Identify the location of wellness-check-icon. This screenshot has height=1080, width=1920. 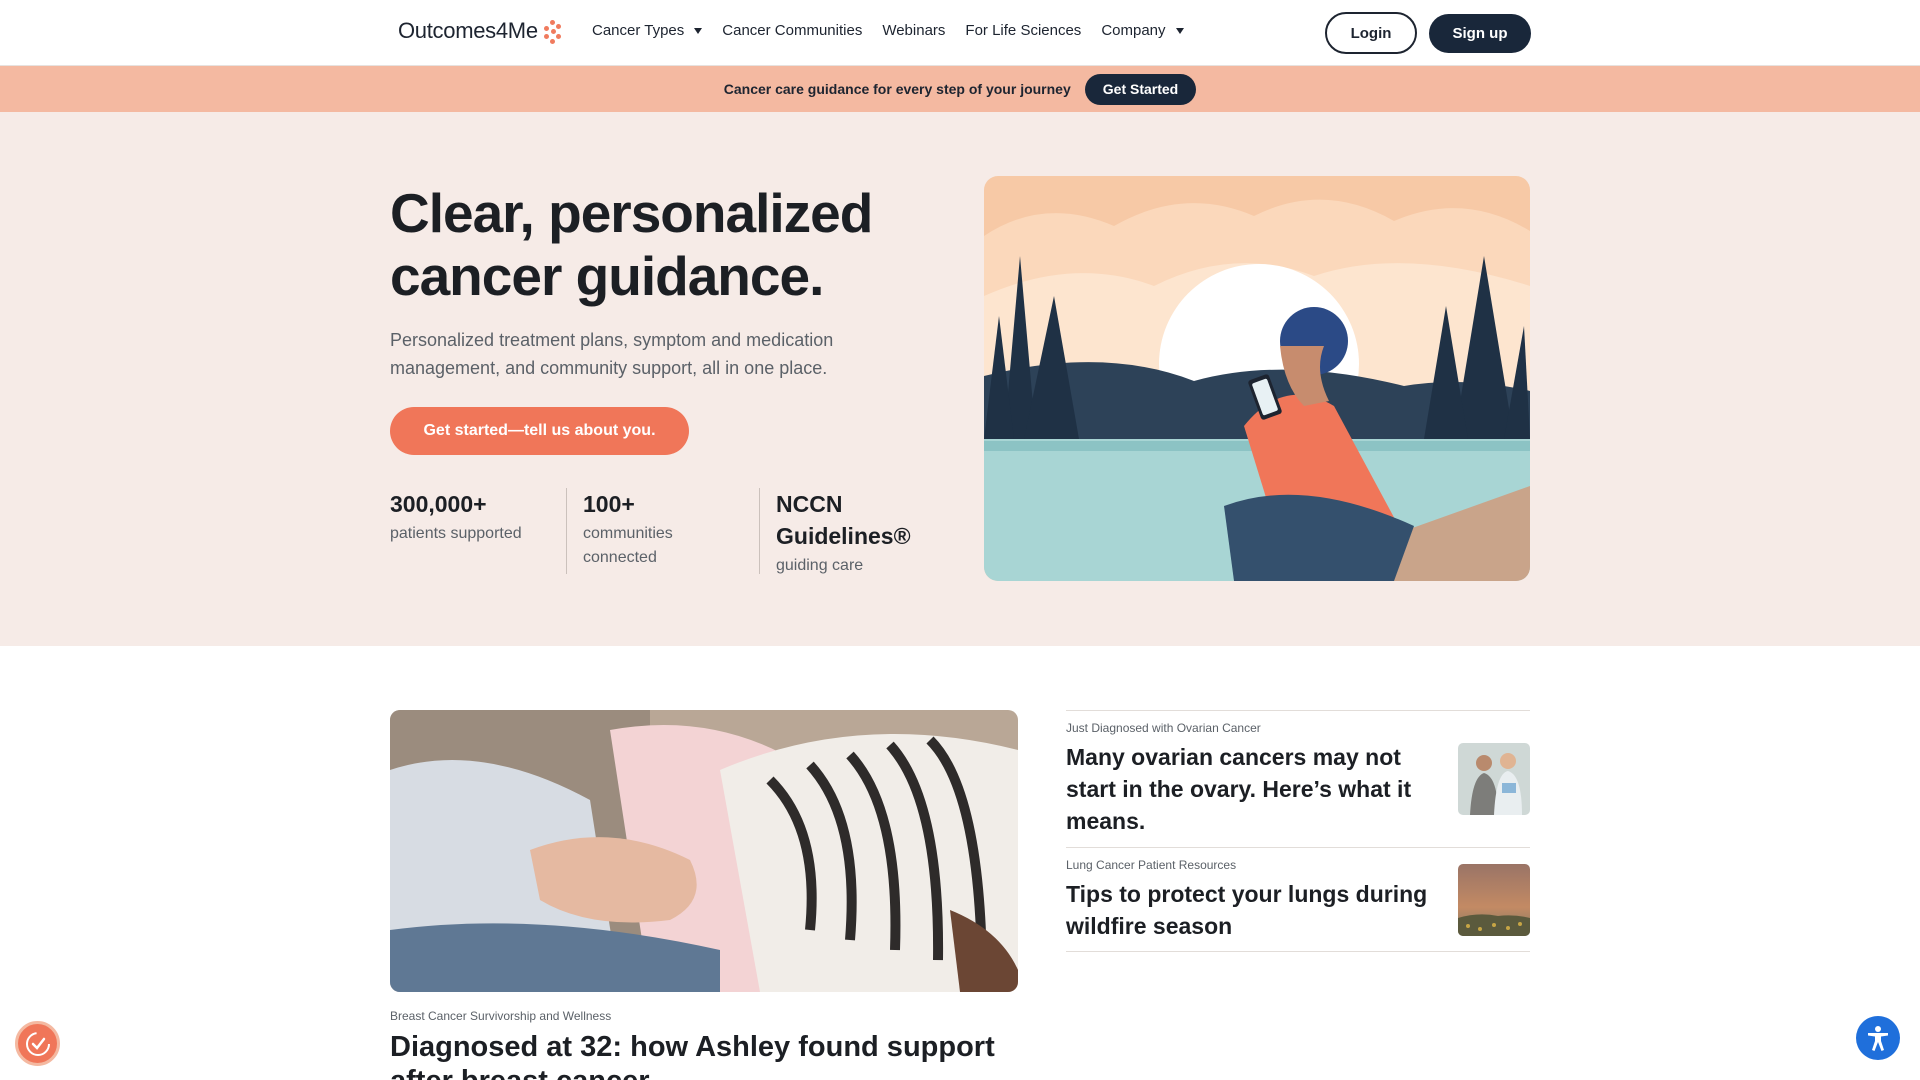
(37, 1043).